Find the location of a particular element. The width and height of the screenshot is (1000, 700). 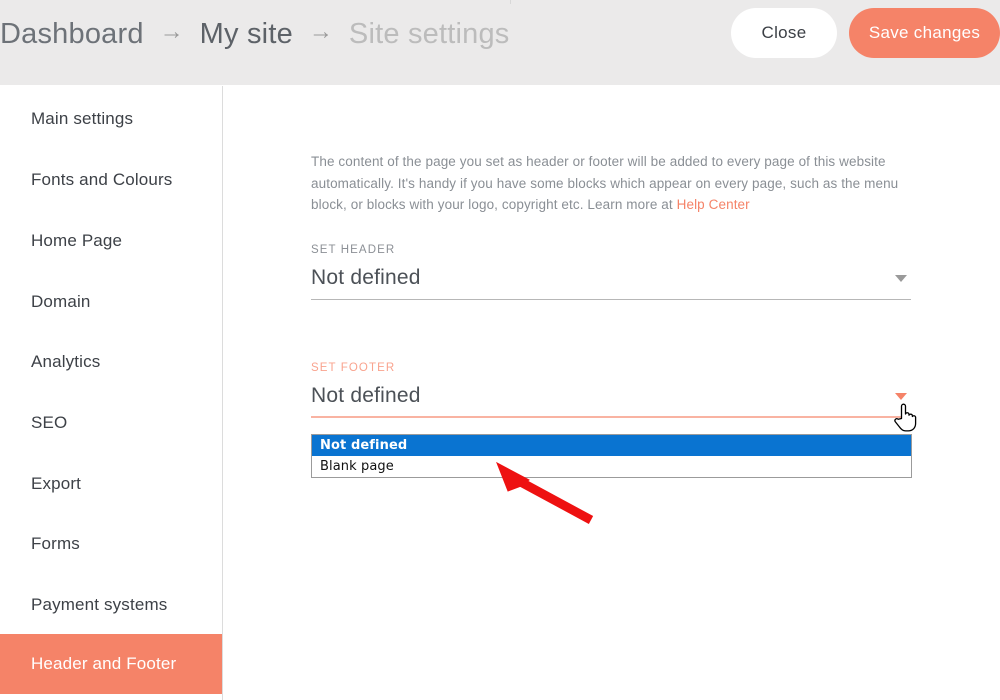

set-footer-select: Not defined is located at coordinates (611, 396).